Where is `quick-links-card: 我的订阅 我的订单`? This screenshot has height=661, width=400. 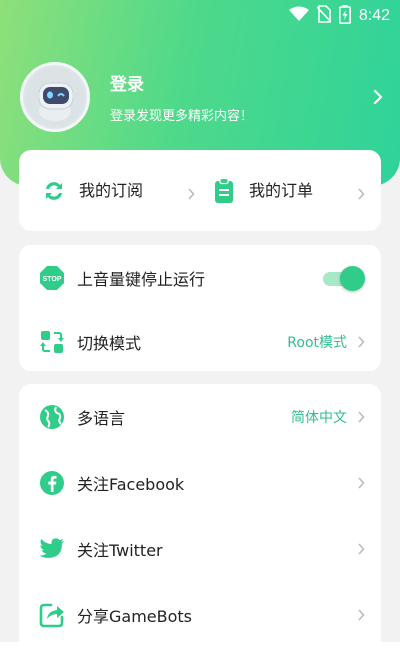 quick-links-card: 我的订阅 我的订单 is located at coordinates (200, 190).